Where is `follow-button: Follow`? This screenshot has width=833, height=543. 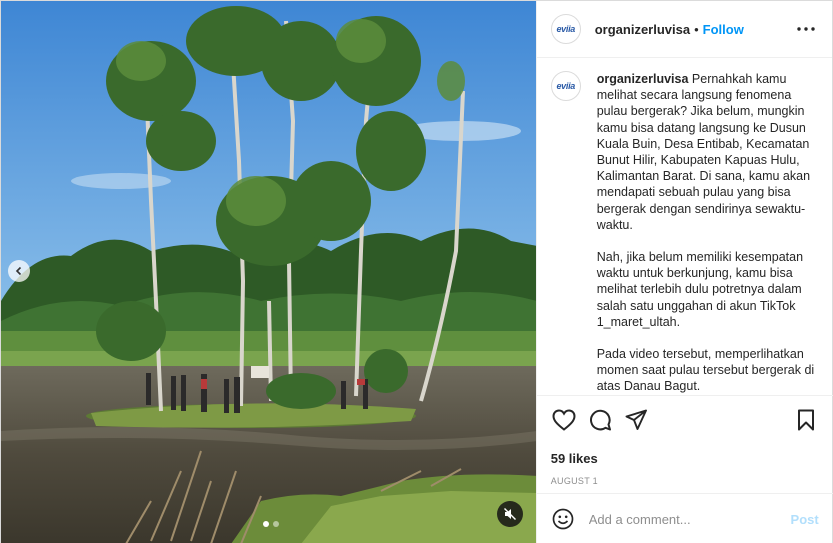
follow-button: Follow is located at coordinates (723, 29).